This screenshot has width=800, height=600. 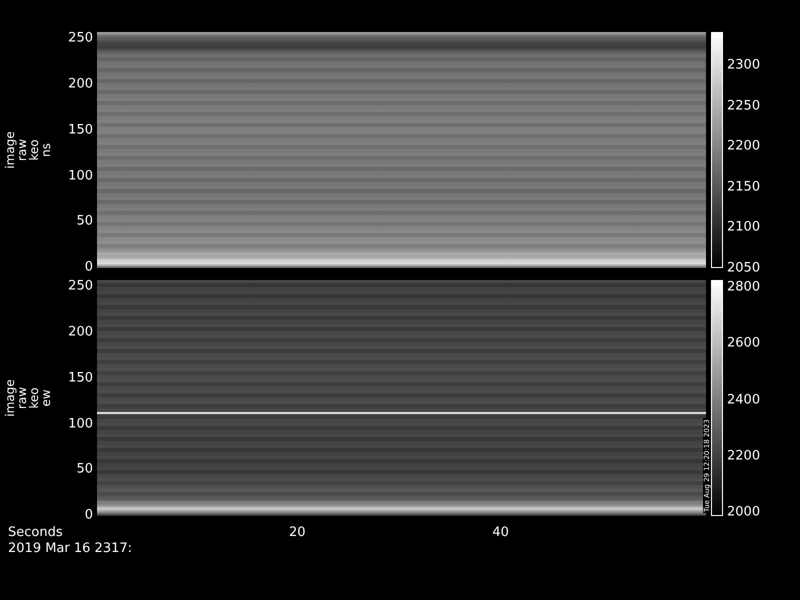 What do you see at coordinates (743, 65) in the screenshot?
I see `colorbar-tick-label: 2300` at bounding box center [743, 65].